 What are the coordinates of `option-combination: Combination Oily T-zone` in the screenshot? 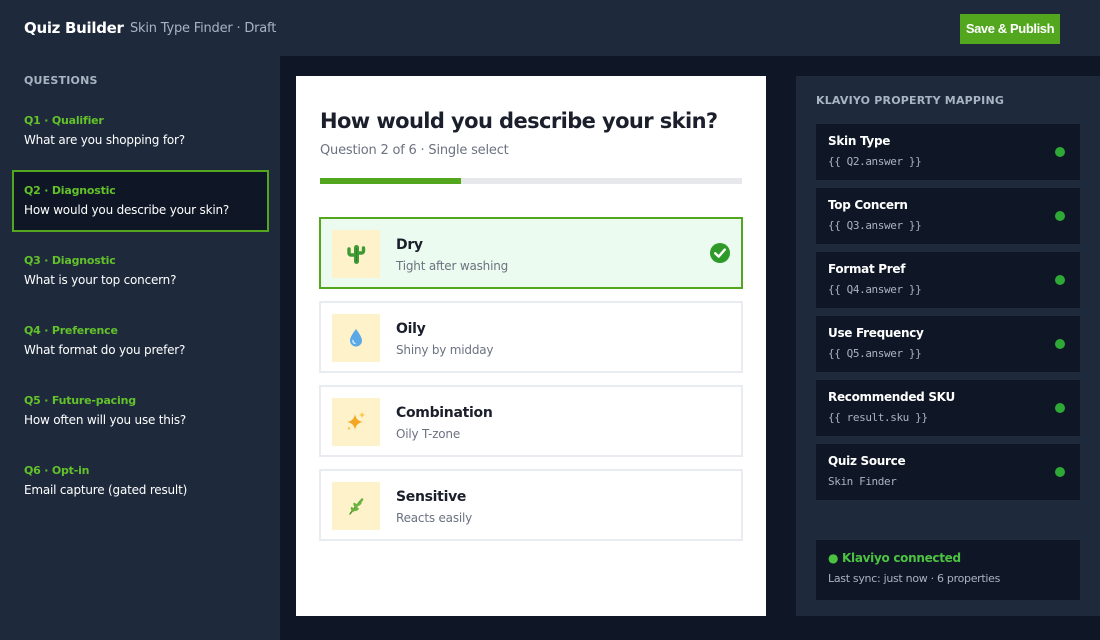 It's located at (531, 421).